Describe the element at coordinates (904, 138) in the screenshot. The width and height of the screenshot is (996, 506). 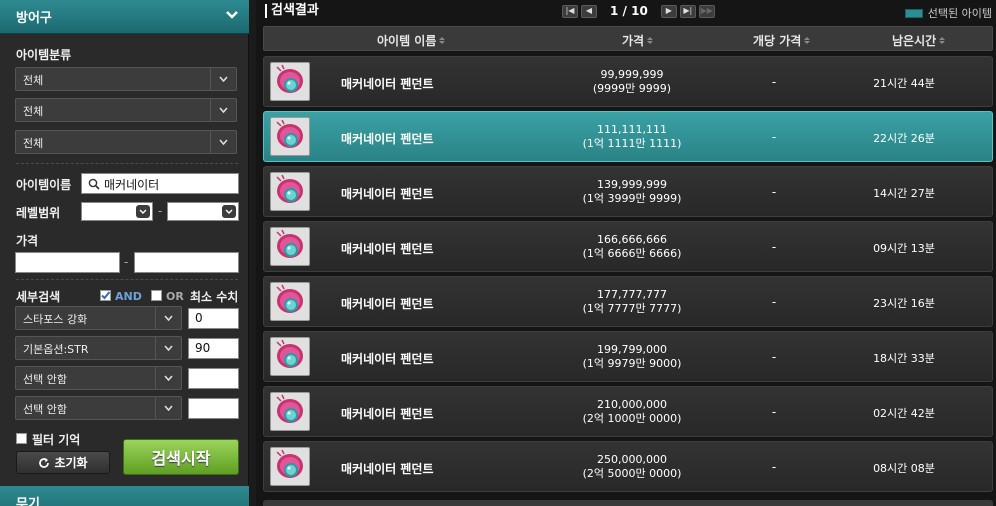
I see `time-left-cell: 22시간 26분` at that location.